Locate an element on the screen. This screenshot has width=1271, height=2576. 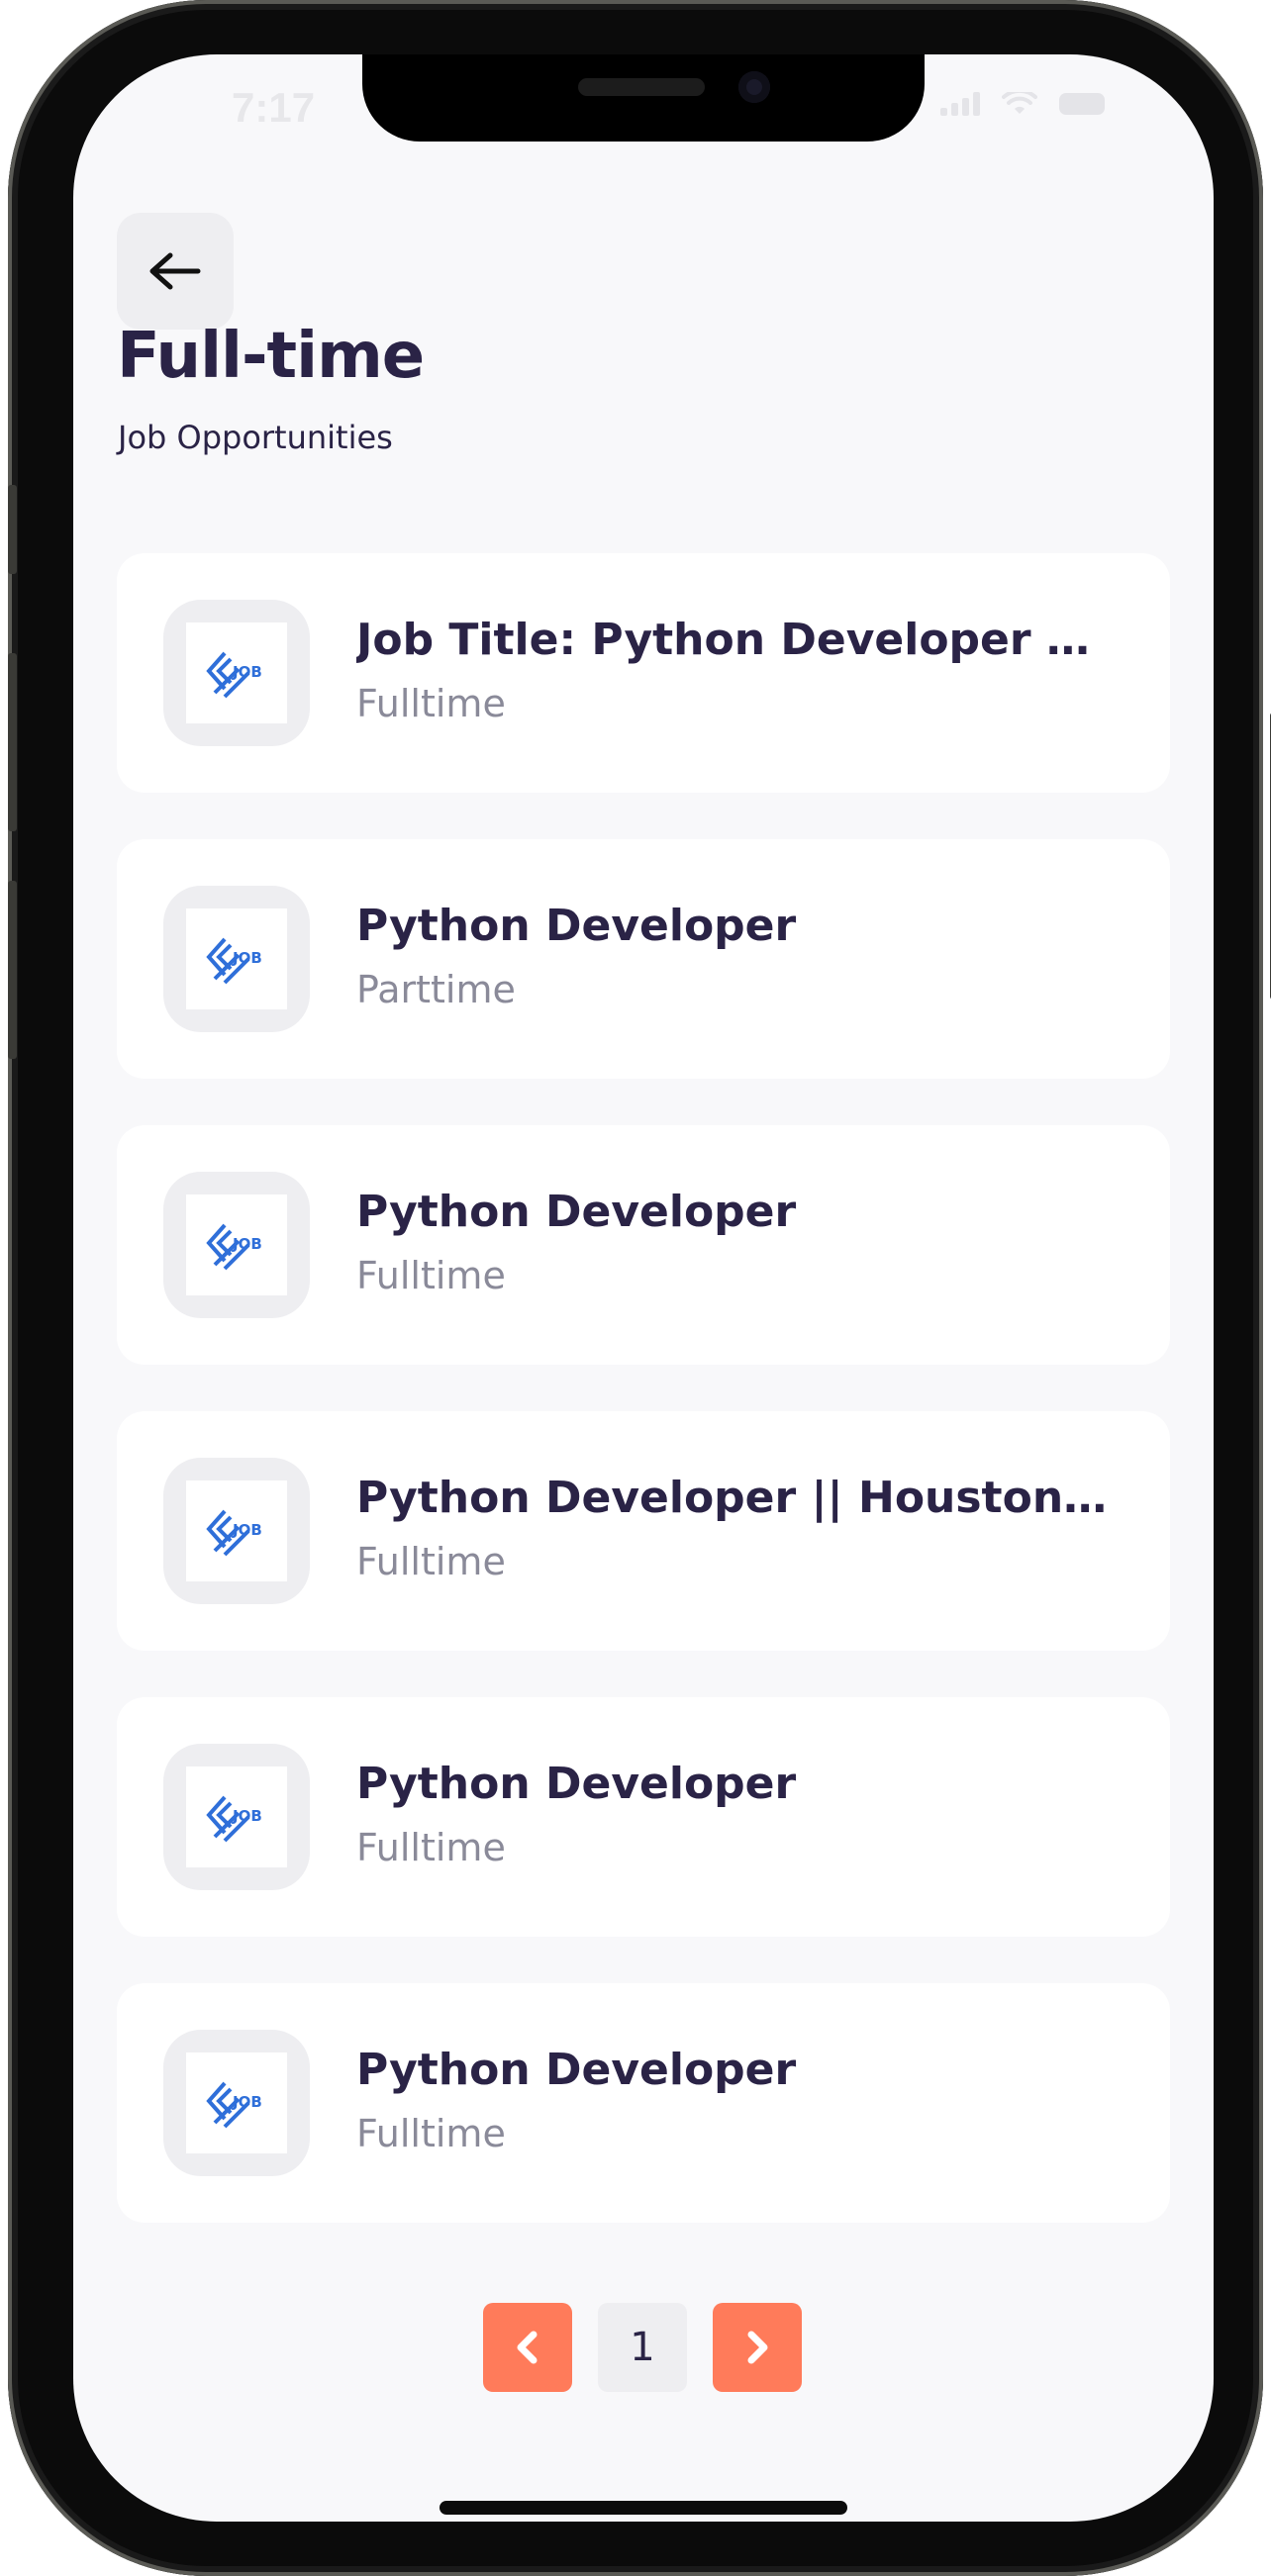
earpiece-speaker is located at coordinates (642, 87).